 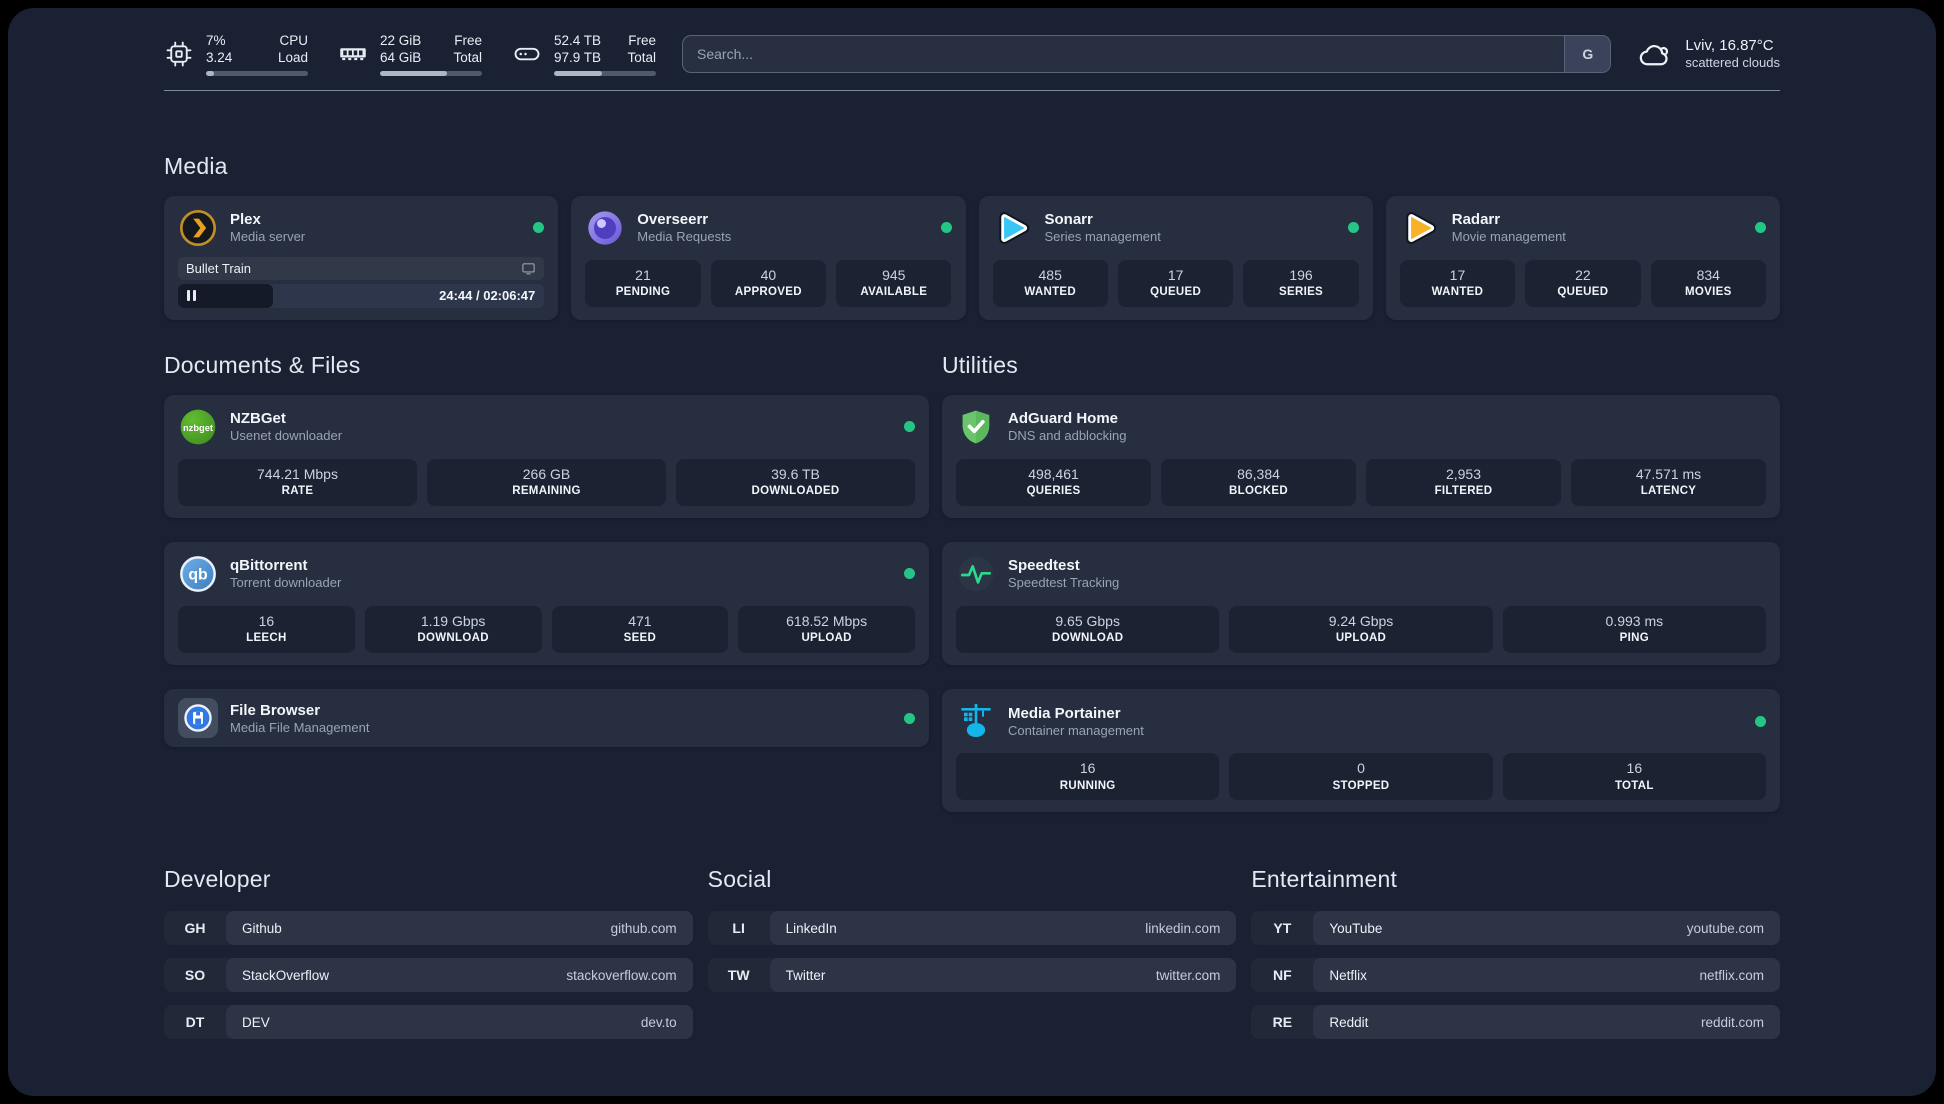 I want to click on stat-label: QUEUED, so click(x=1176, y=292).